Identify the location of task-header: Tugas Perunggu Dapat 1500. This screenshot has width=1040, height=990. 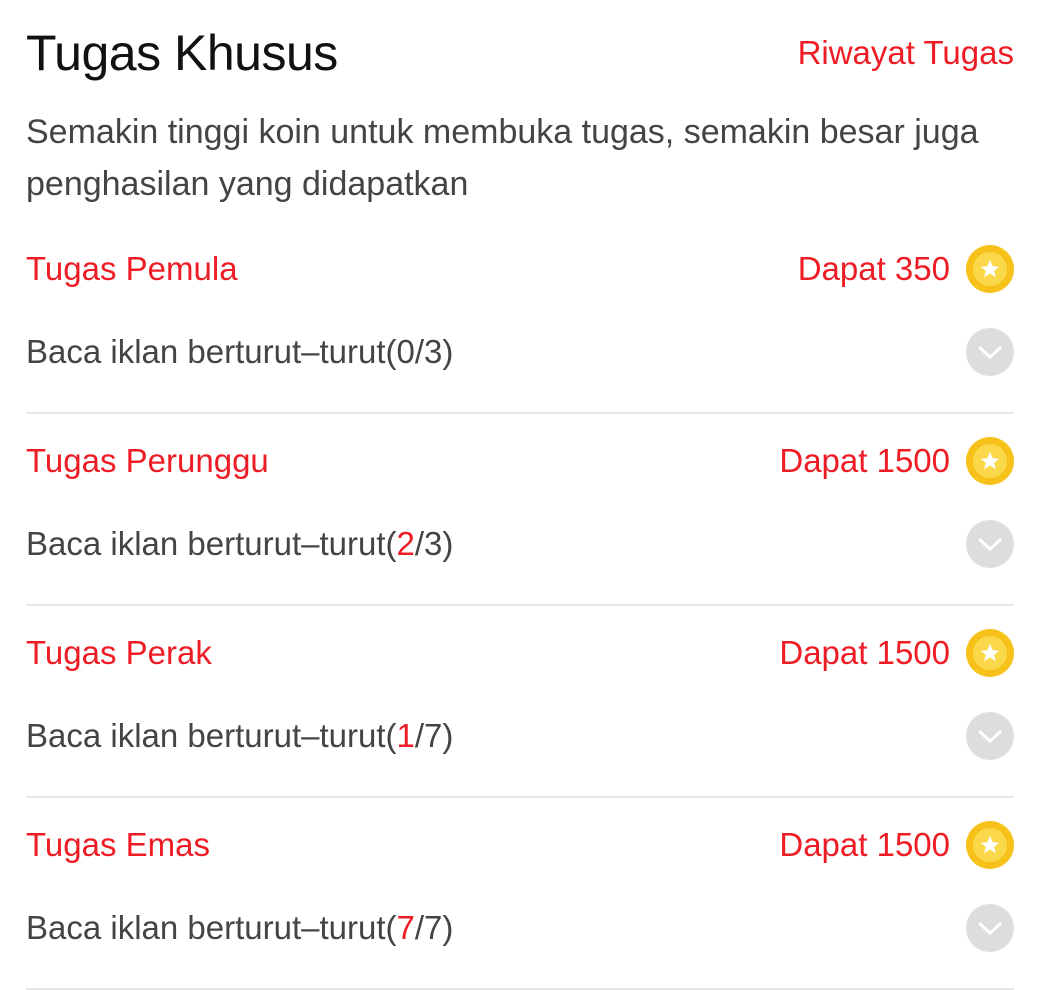
(520, 461).